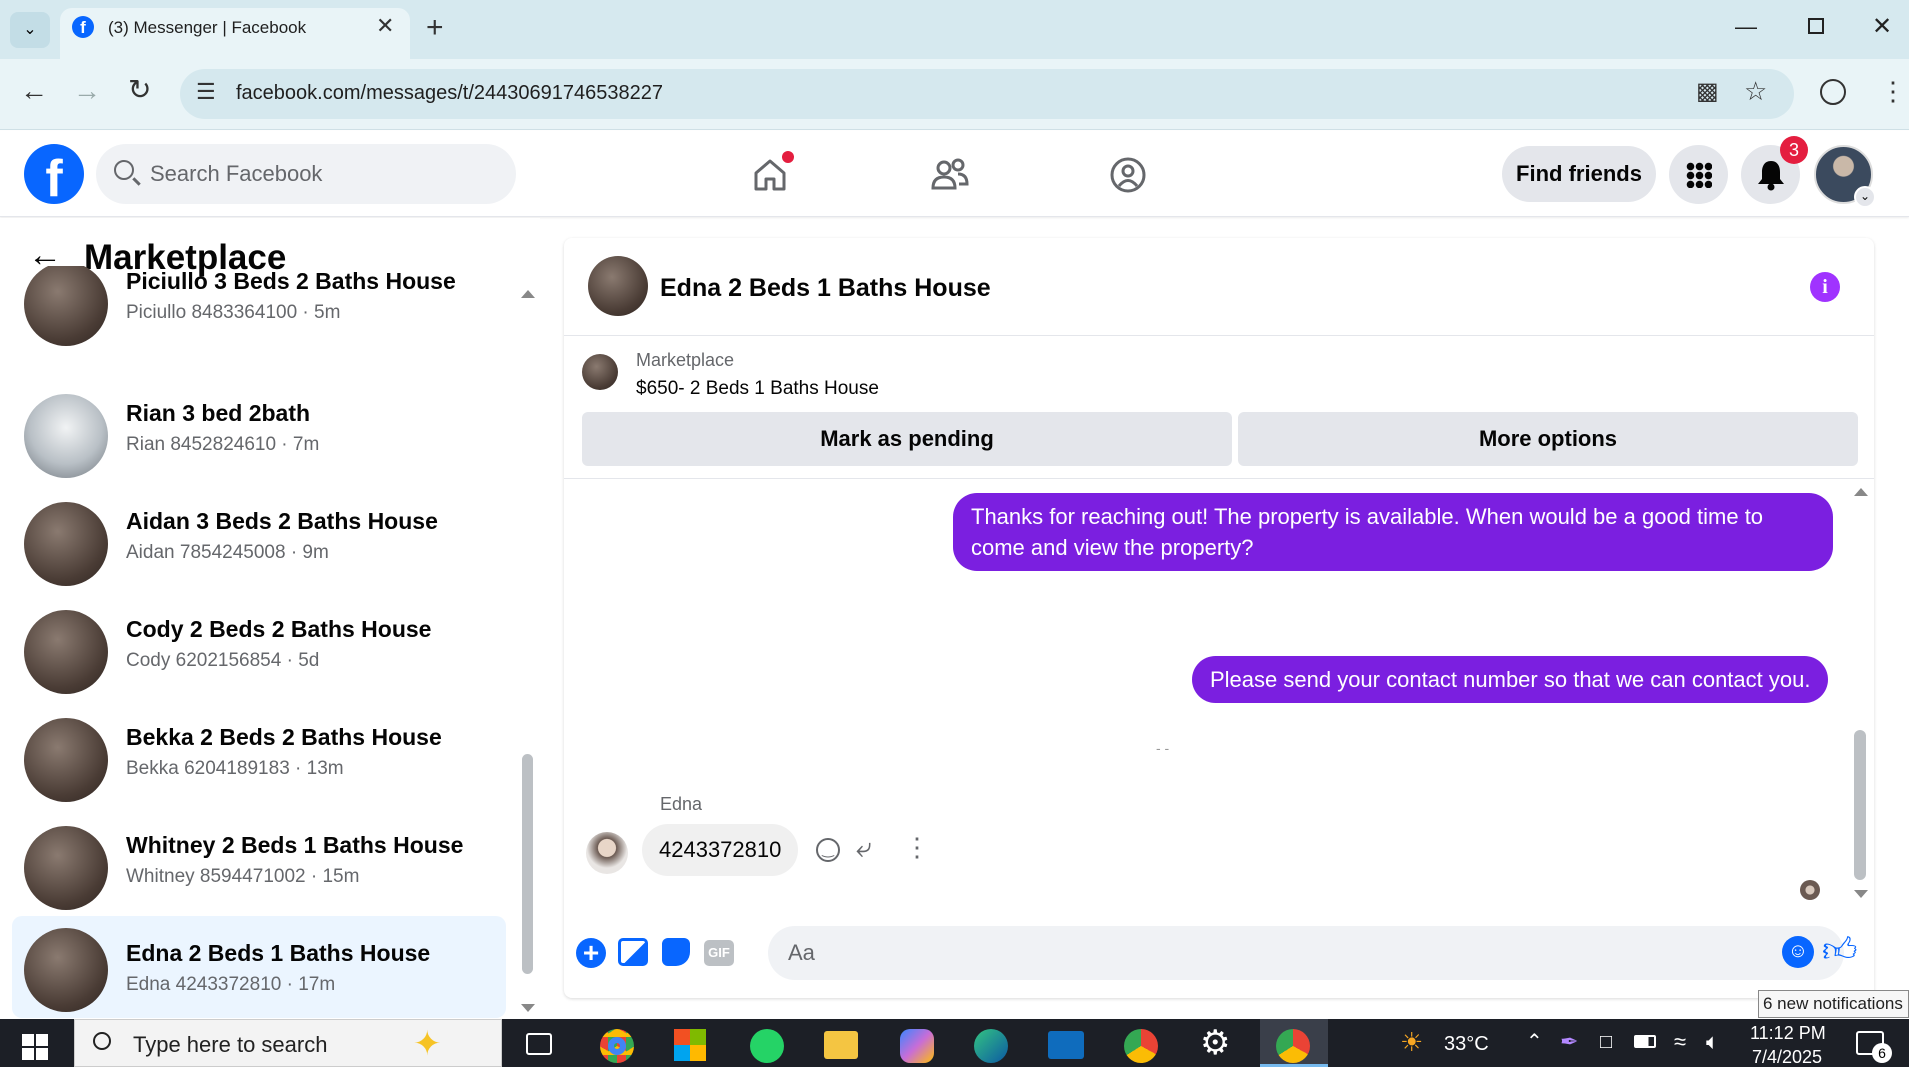 This screenshot has height=1067, width=1909. Describe the element at coordinates (828, 850) in the screenshot. I see `react-emoji-icon: ‿` at that location.